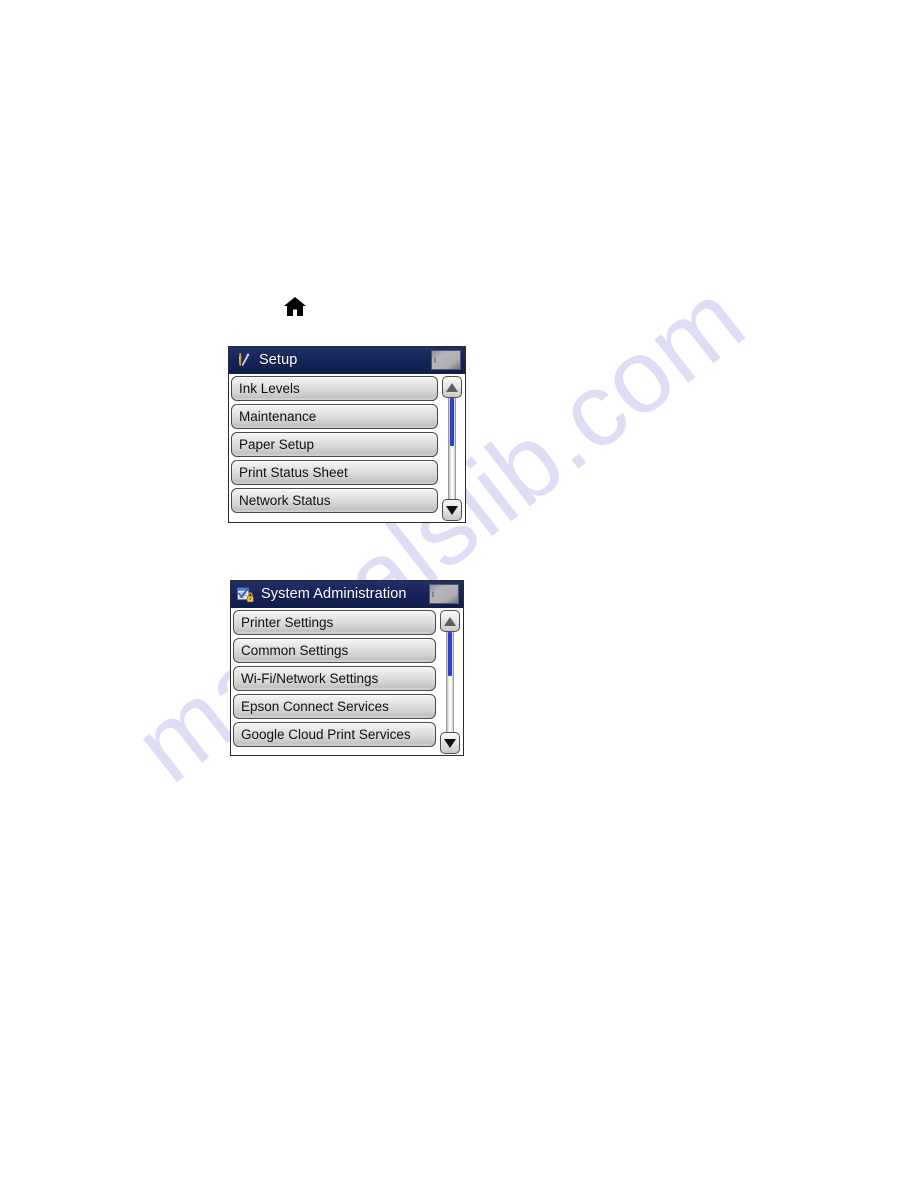 This screenshot has height=1188, width=918. What do you see at coordinates (334, 444) in the screenshot?
I see `menu-item-paper-setup: Paper Setup` at bounding box center [334, 444].